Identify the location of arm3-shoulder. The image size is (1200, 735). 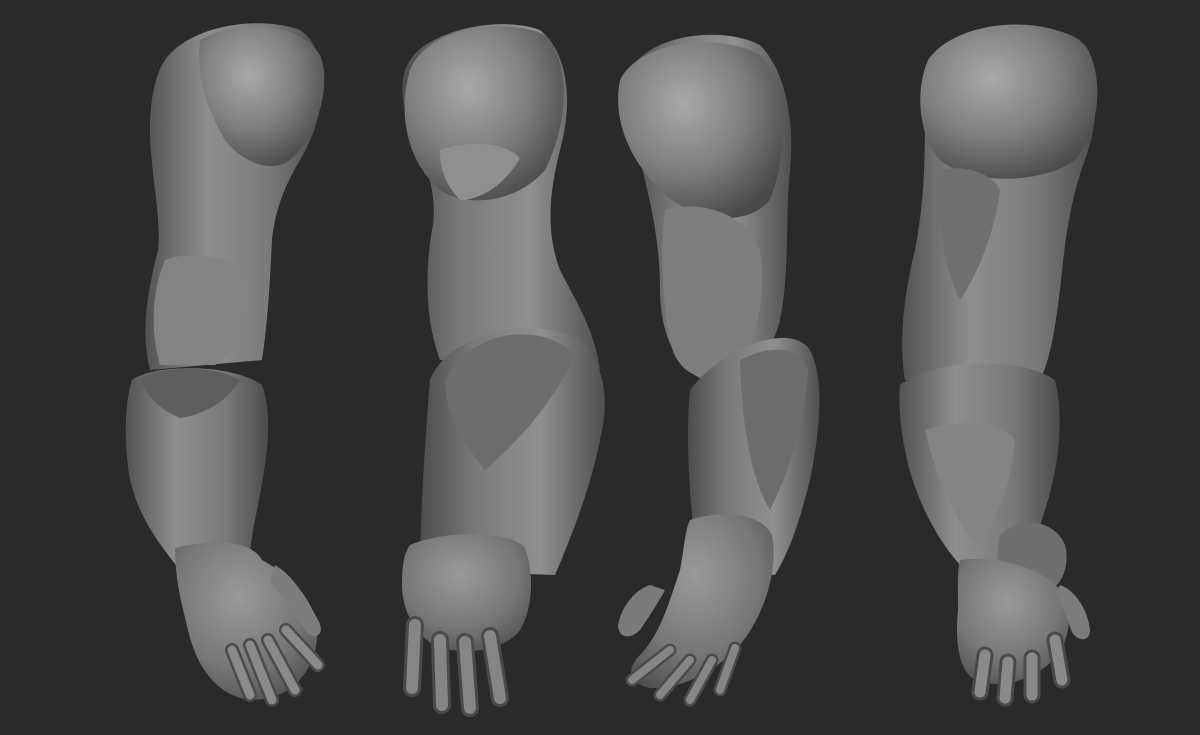
(700, 130).